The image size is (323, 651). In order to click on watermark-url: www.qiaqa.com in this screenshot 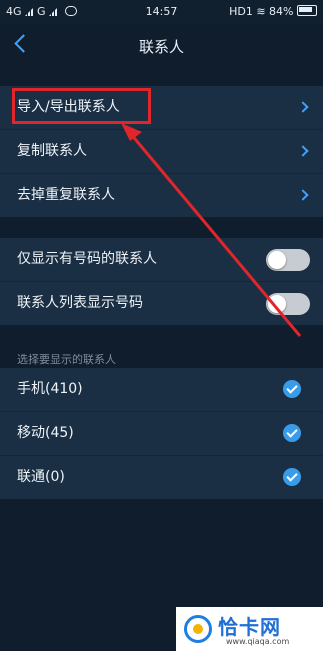, I will do `click(258, 641)`.